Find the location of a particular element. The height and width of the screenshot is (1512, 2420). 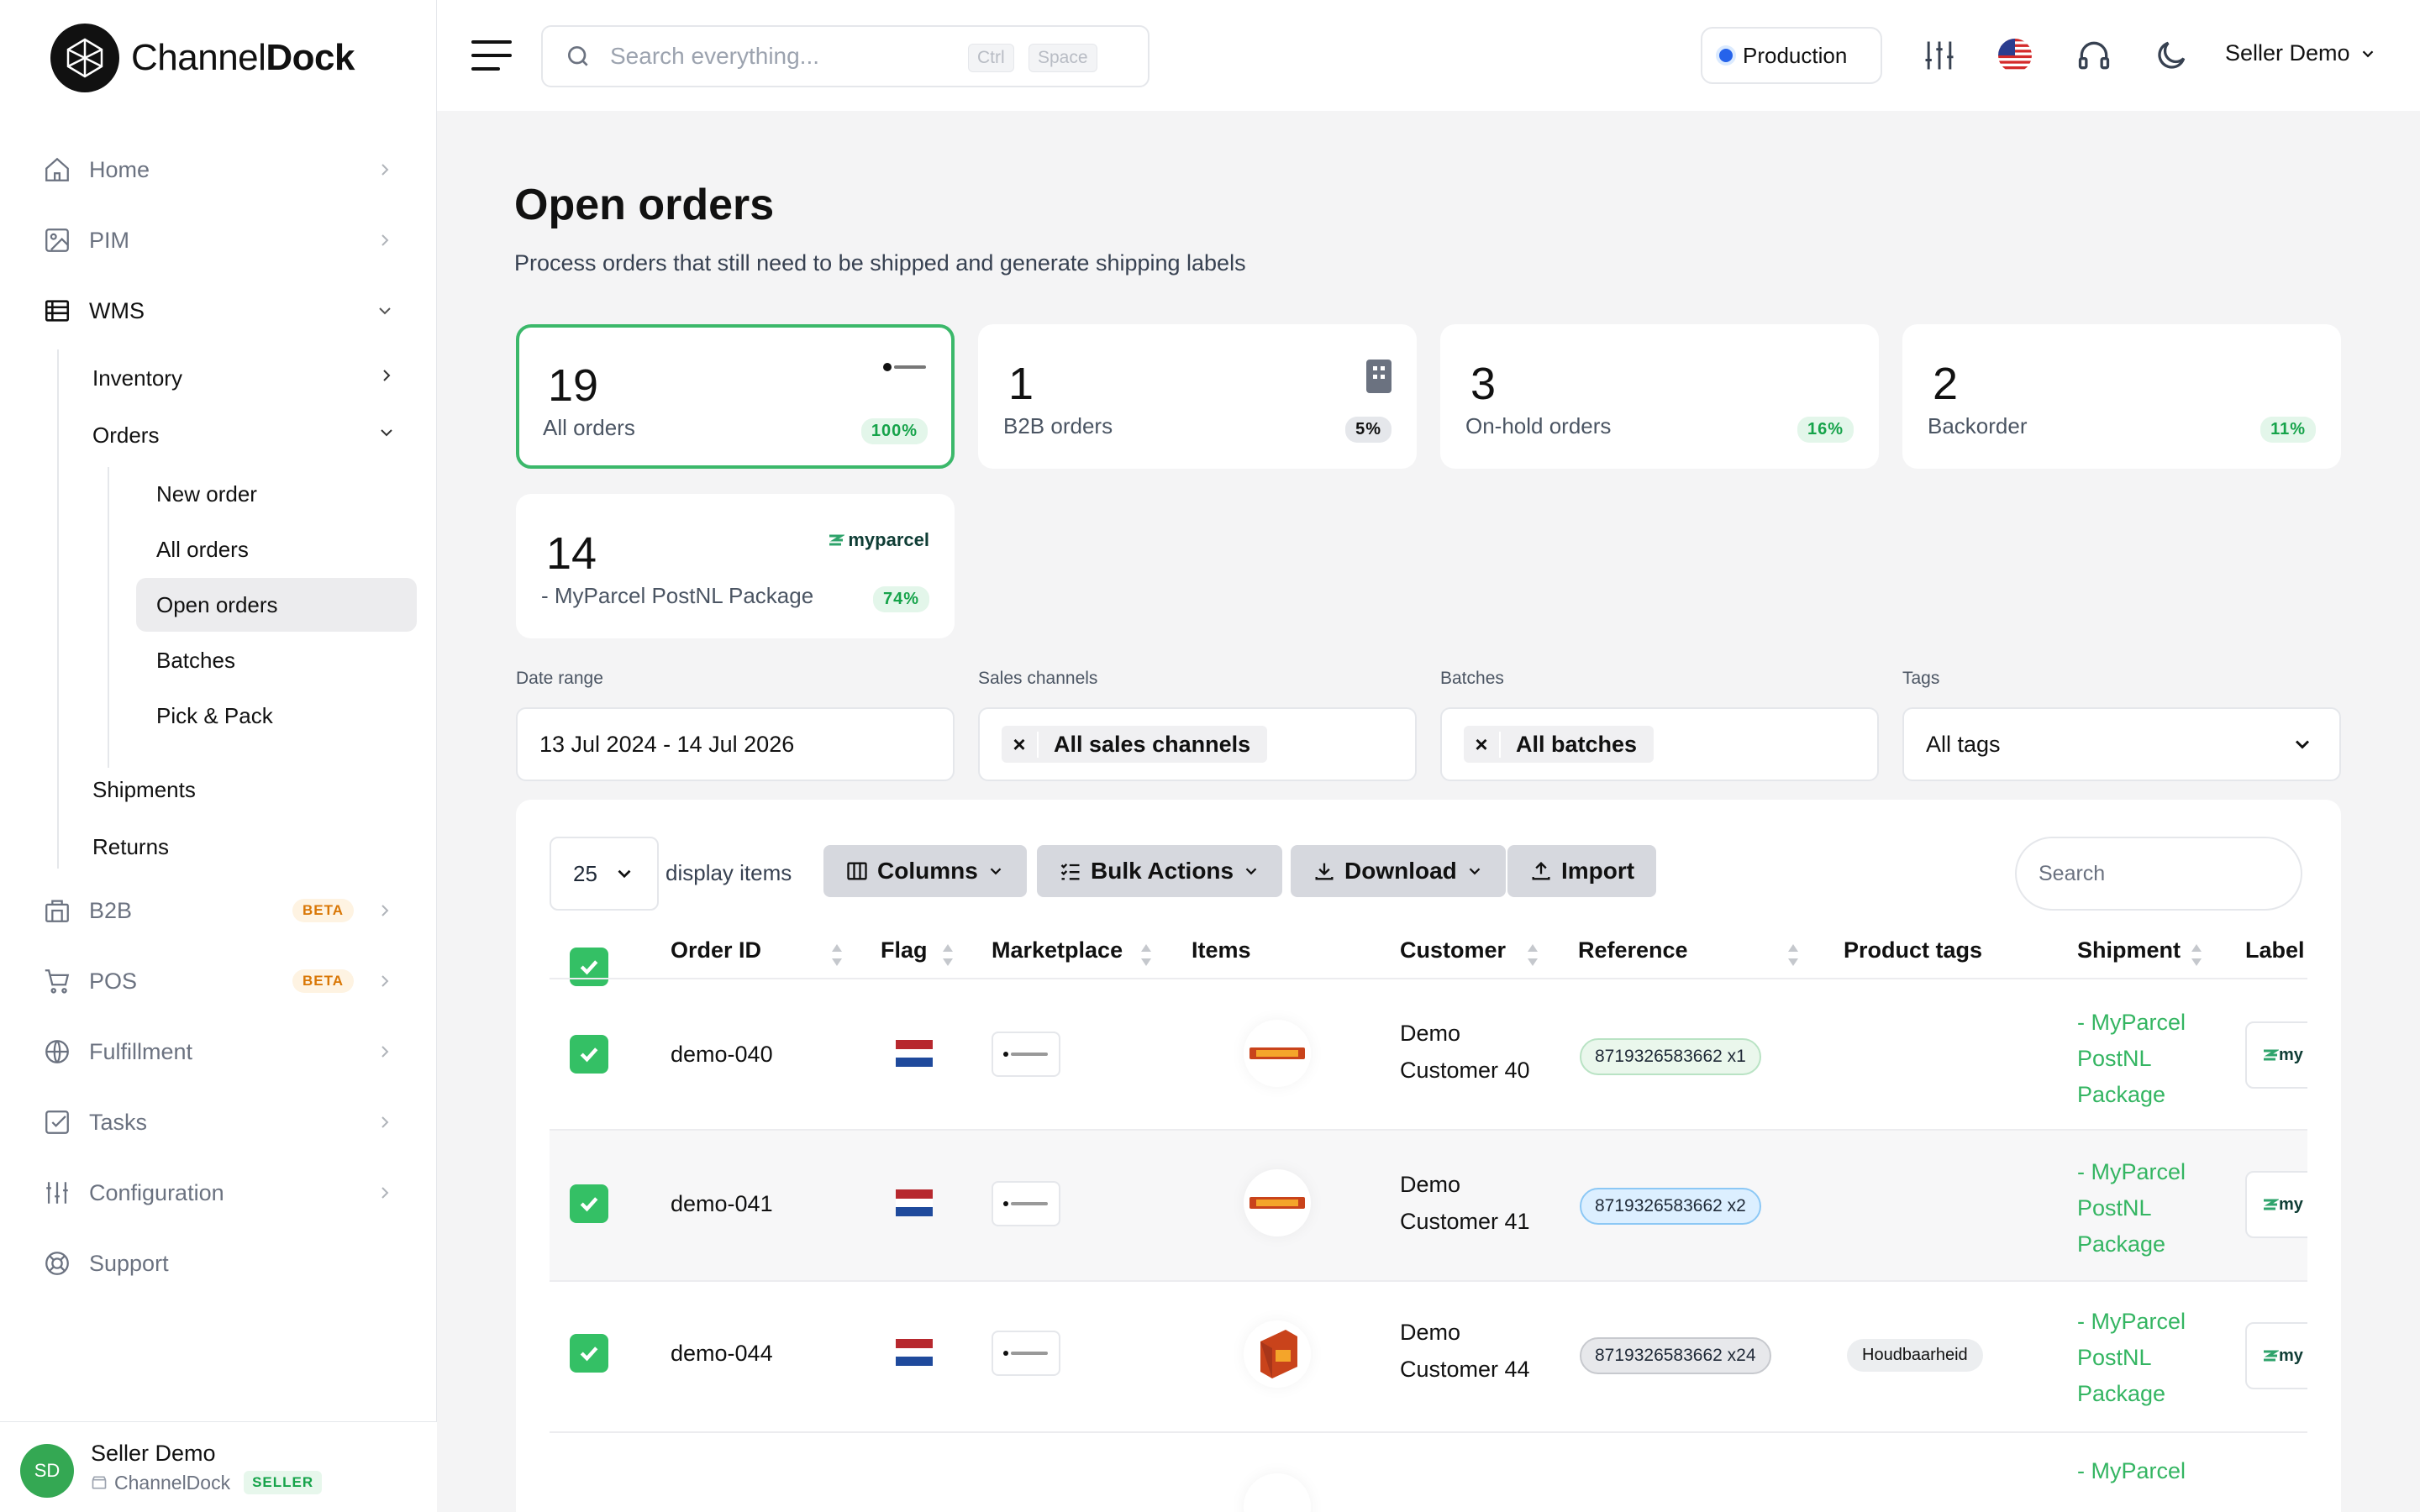

sidebar-item-all-orders: All orders is located at coordinates (276, 549).